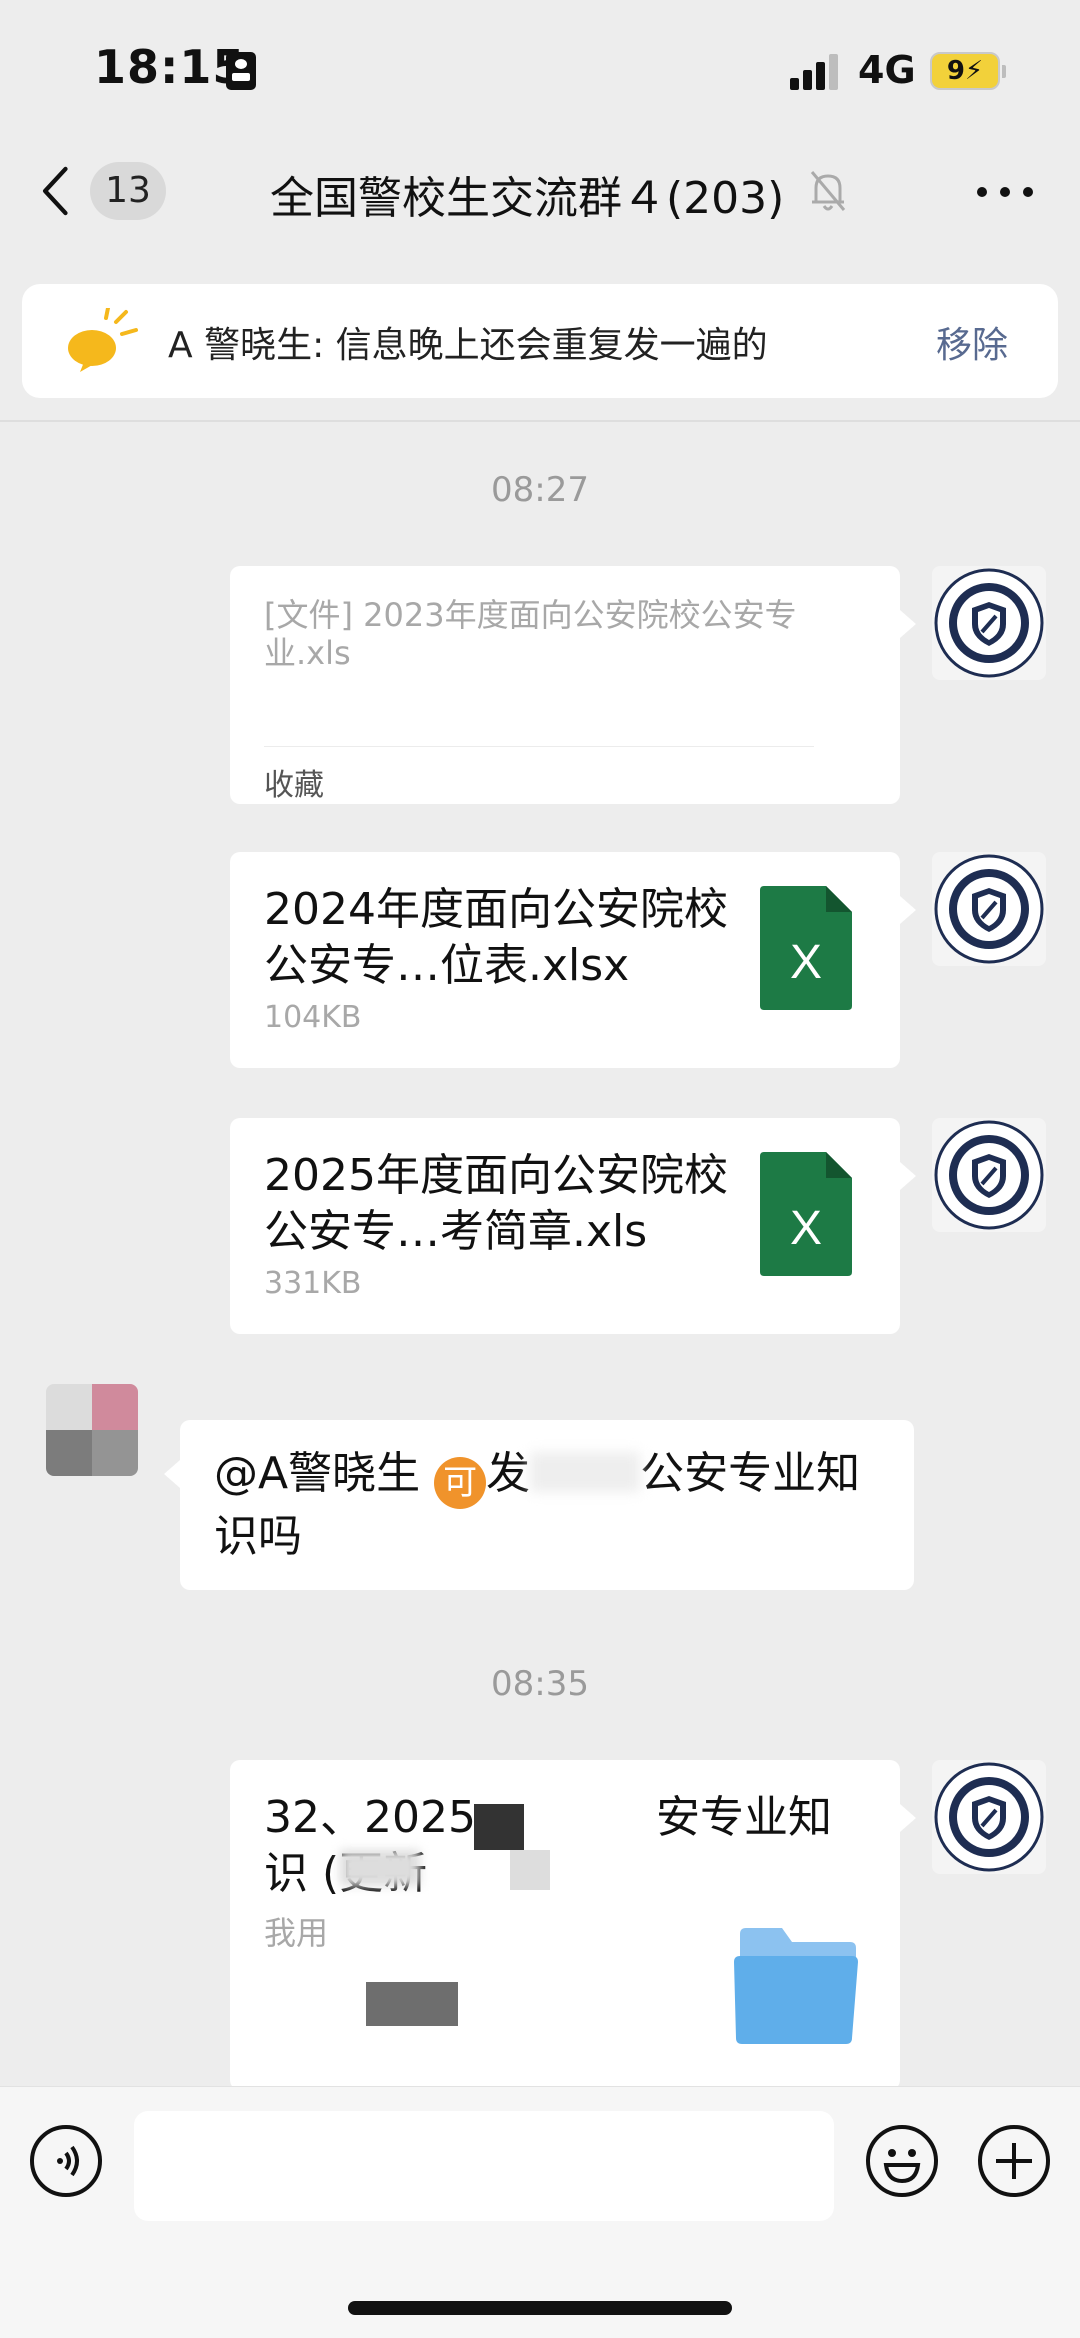 The width and height of the screenshot is (1080, 2338). Describe the element at coordinates (816, 71) in the screenshot. I see `signal-icon` at that location.